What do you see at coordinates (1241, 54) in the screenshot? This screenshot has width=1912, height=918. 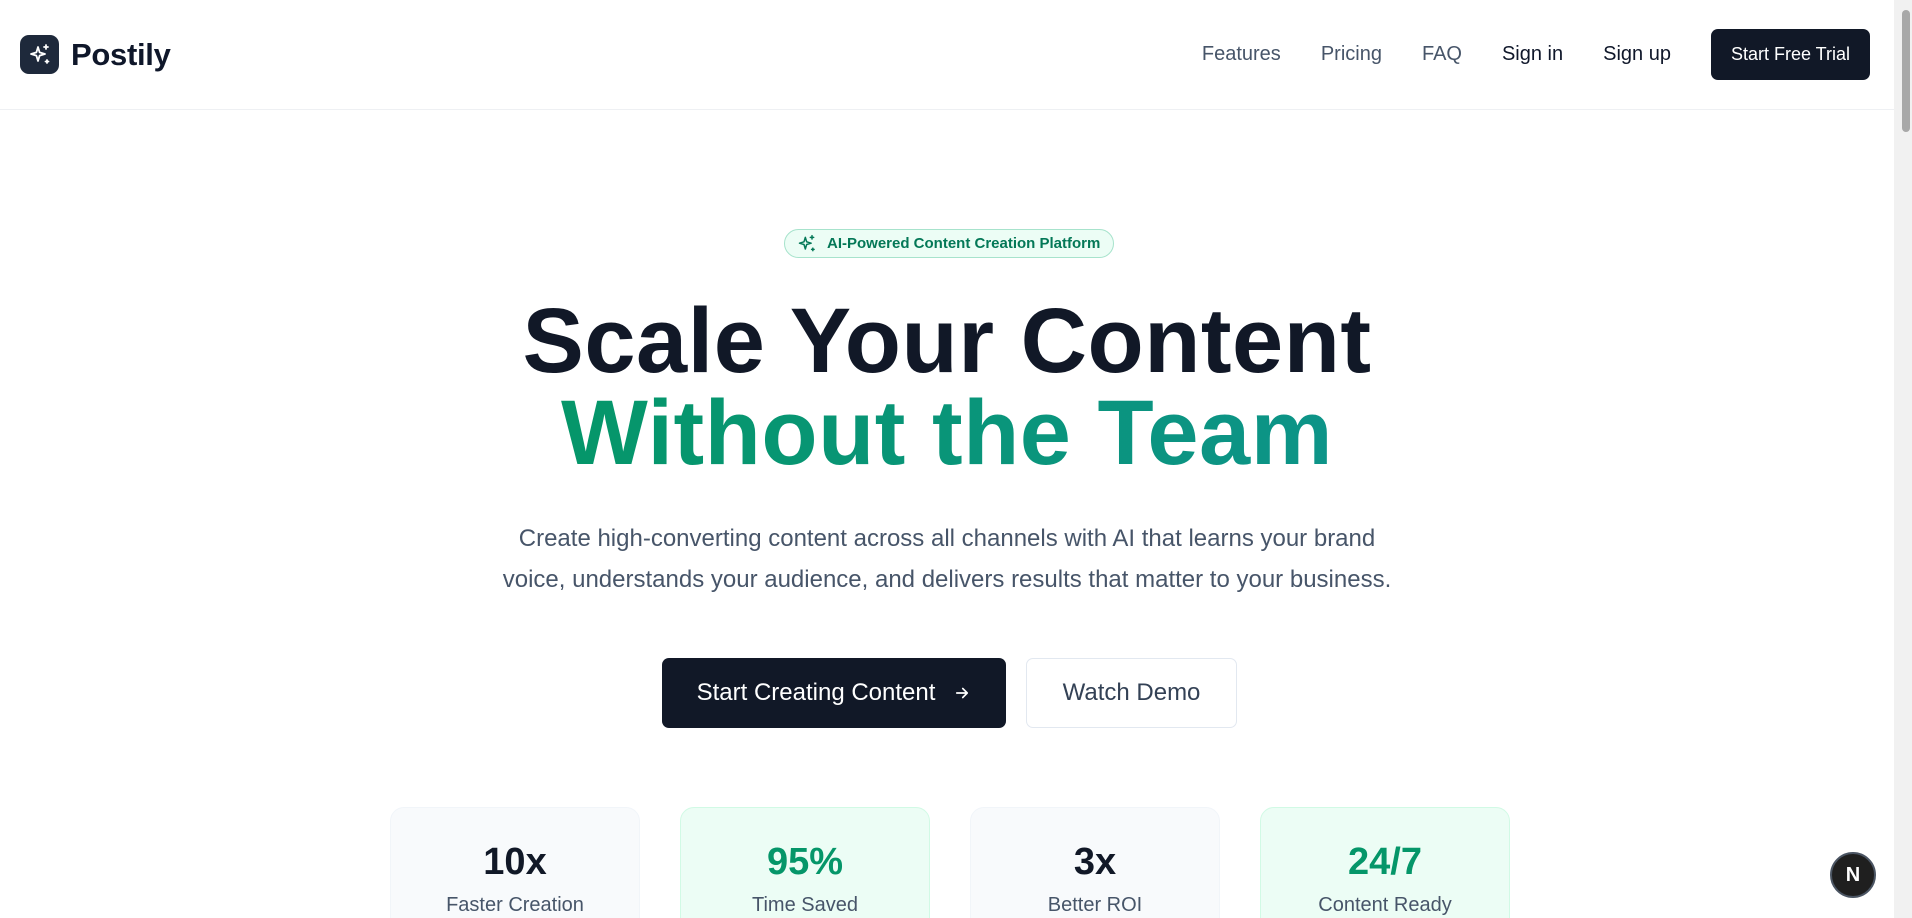 I see `nav-link-features: Features` at bounding box center [1241, 54].